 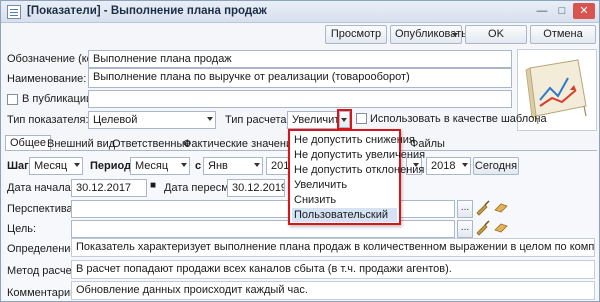 I want to click on publication-field, so click(x=300, y=99).